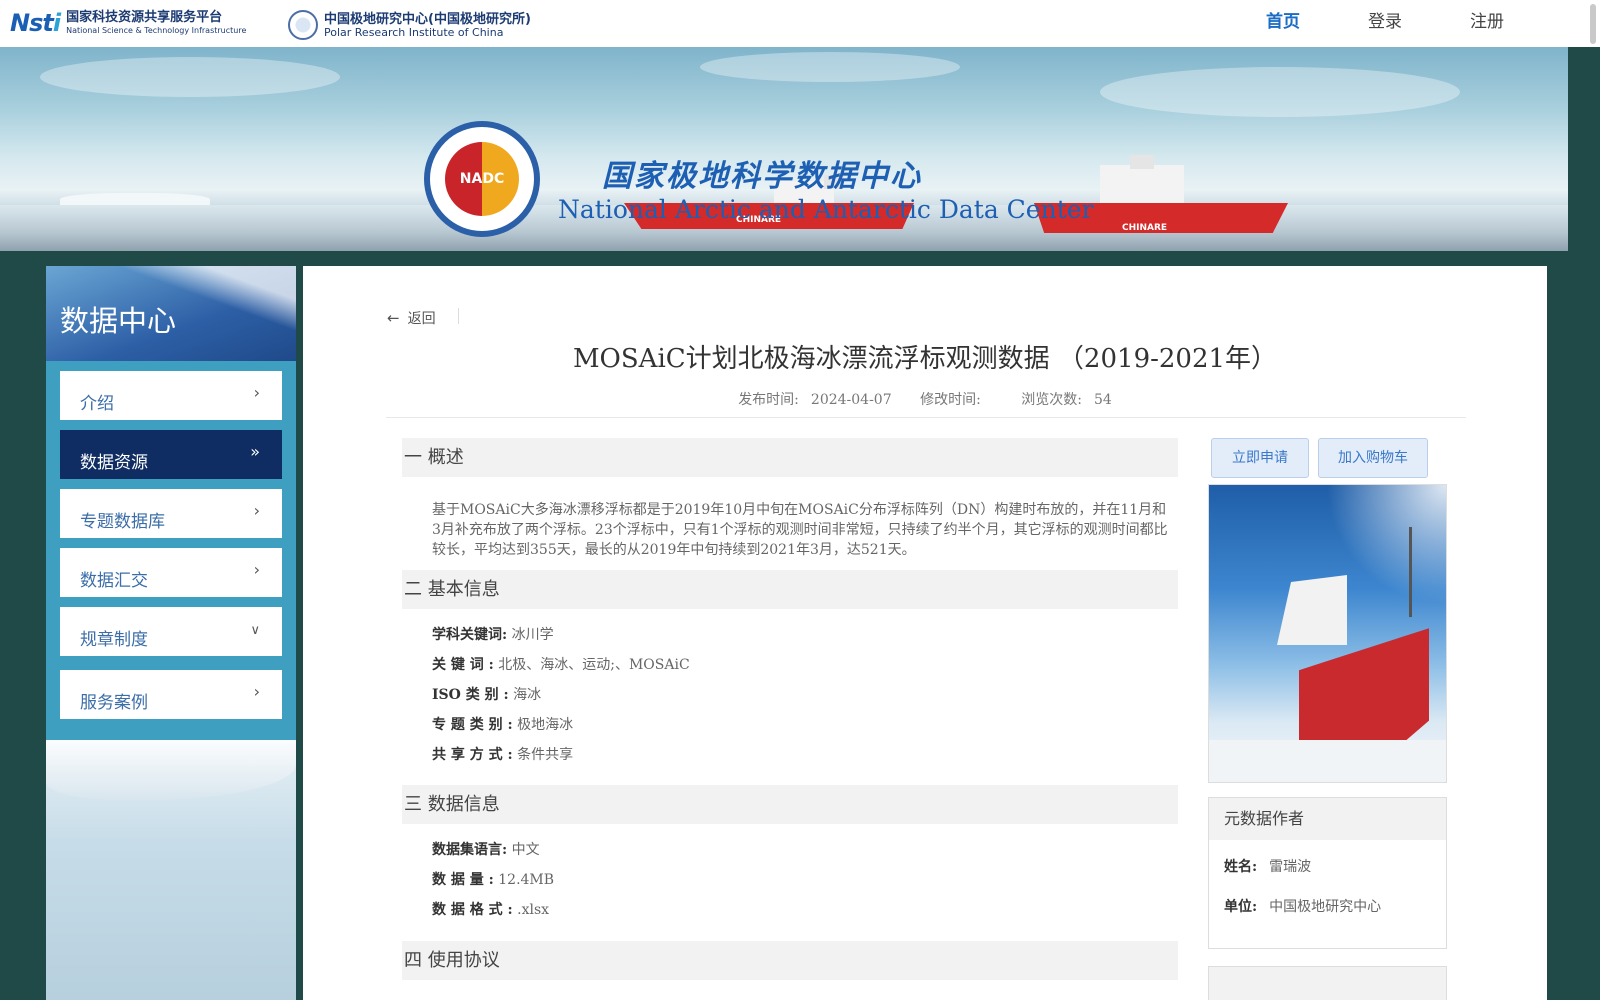 The width and height of the screenshot is (1600, 1000). I want to click on sidebar-item-label: 数据汇交, so click(114, 581).